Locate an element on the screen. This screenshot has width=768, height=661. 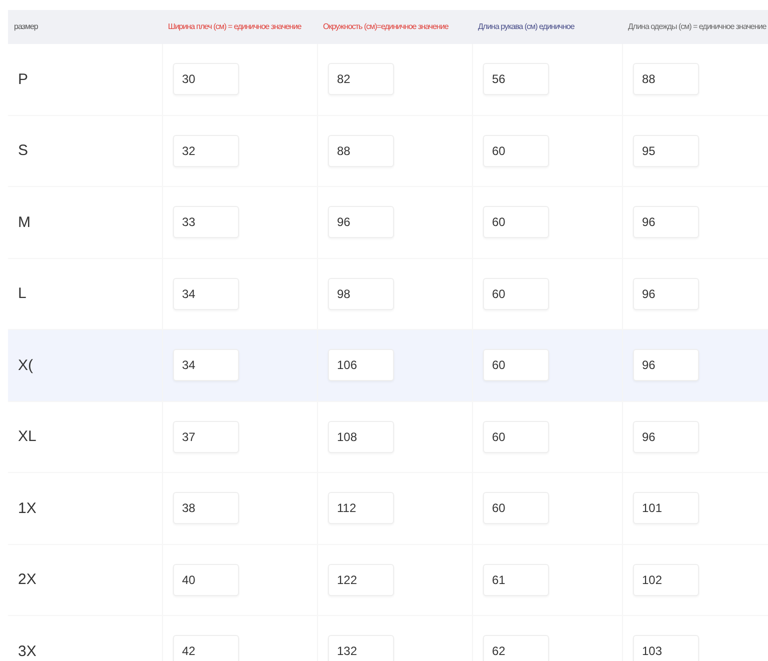
table-row: S 32 88 60 95 is located at coordinates (388, 151).